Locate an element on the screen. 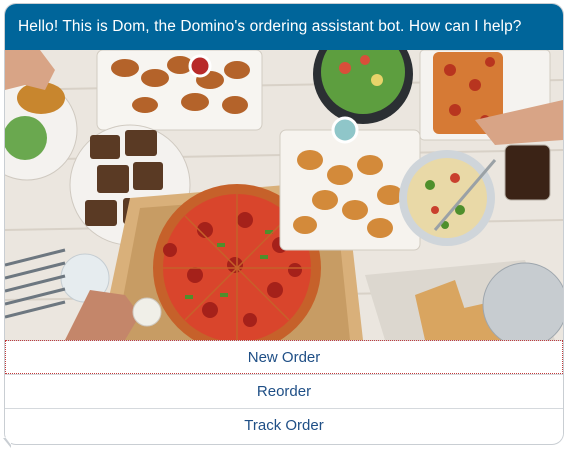  new-order-button: New Order is located at coordinates (284, 357).